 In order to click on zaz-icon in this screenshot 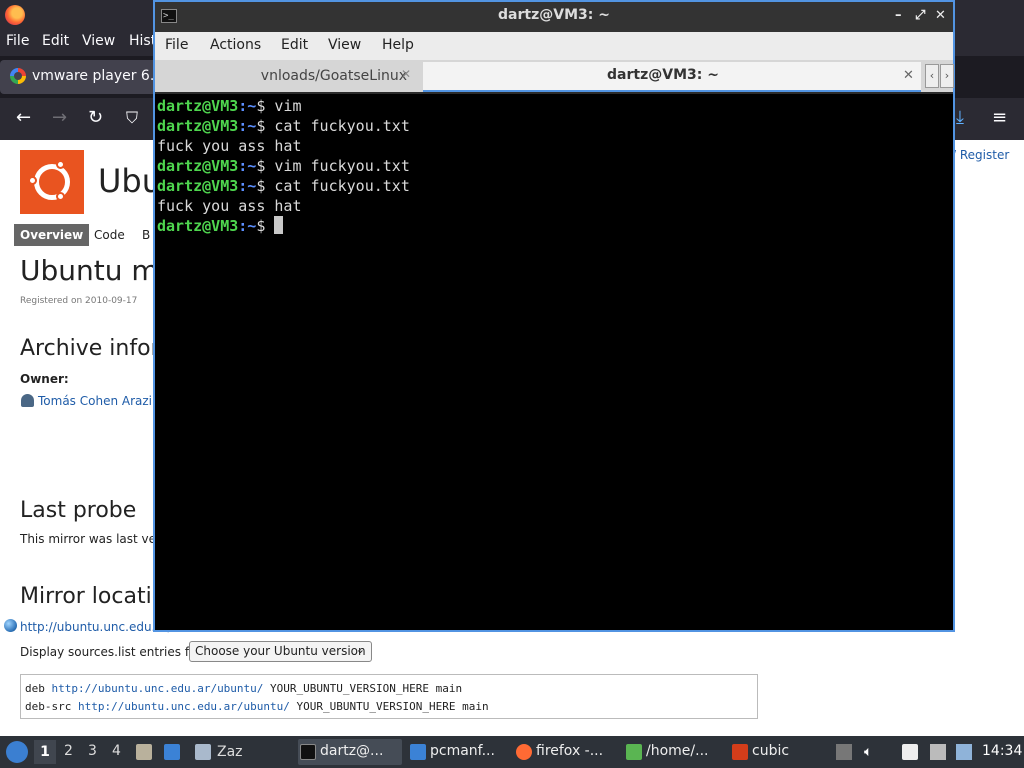, I will do `click(203, 752)`.